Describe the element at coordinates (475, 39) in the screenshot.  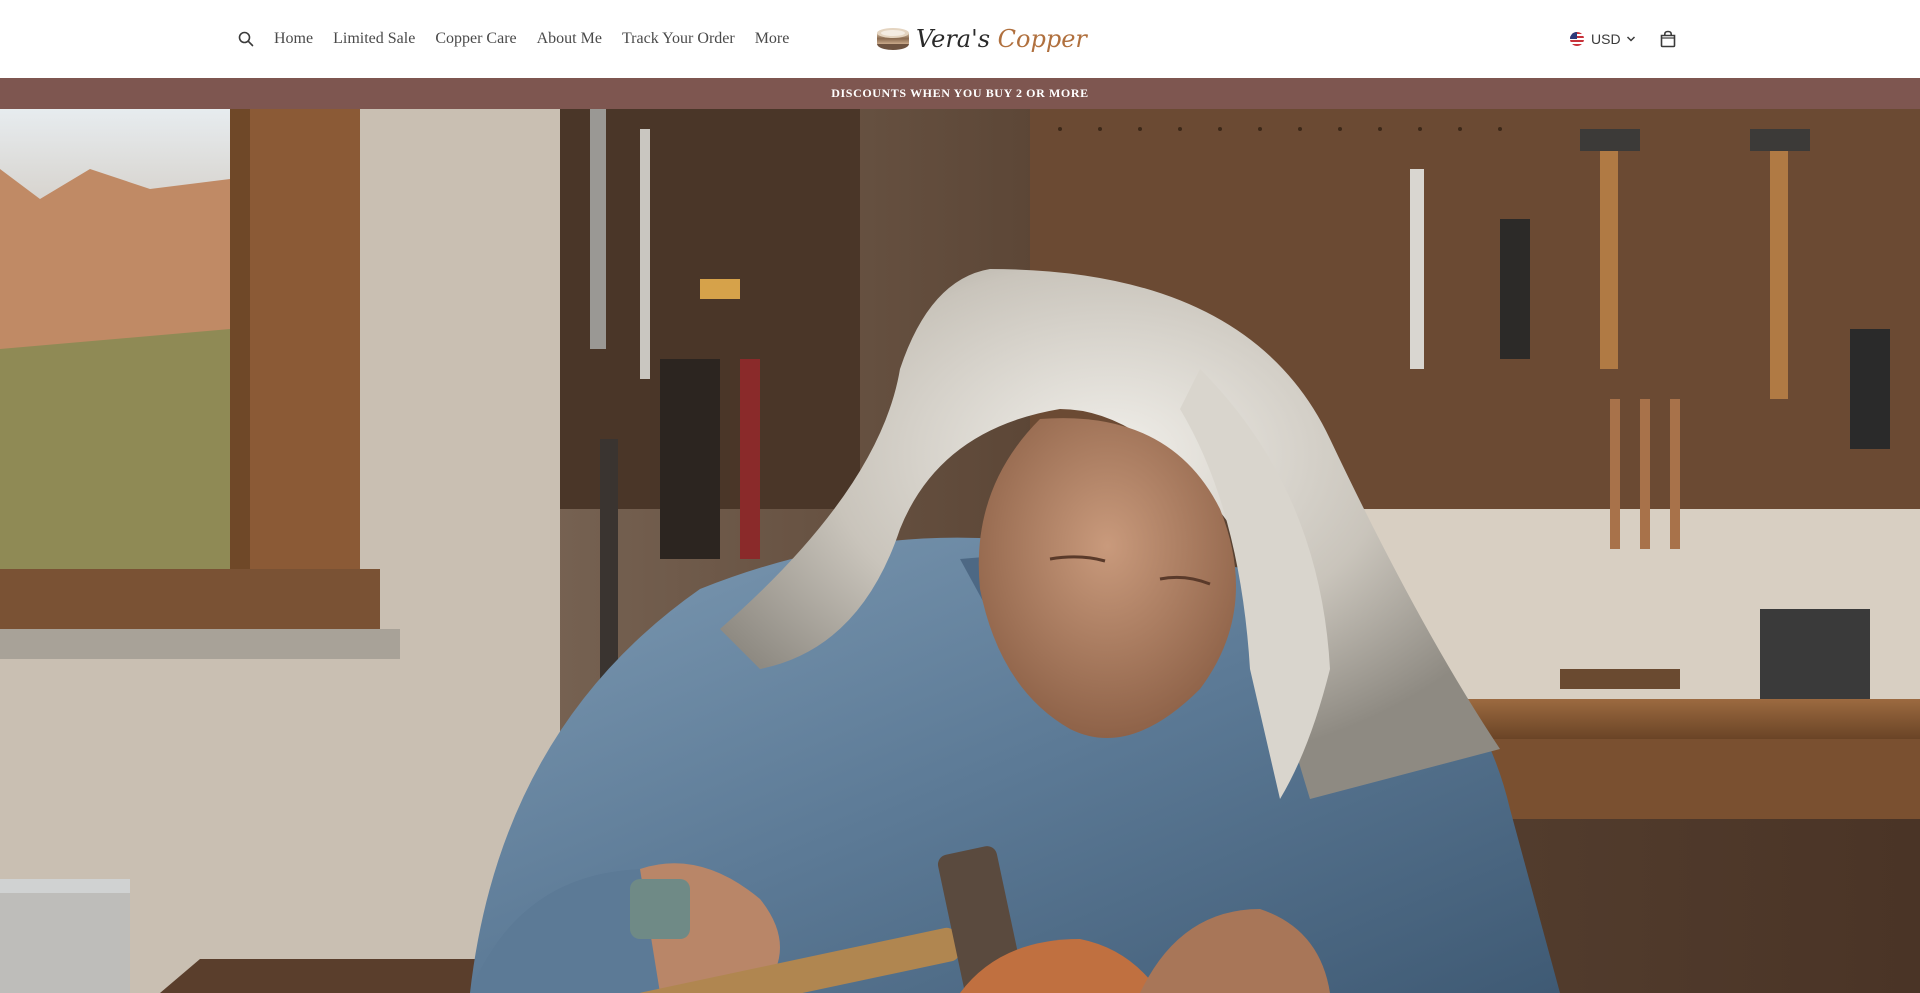
I see `nav-copper-care: Copper Care` at that location.